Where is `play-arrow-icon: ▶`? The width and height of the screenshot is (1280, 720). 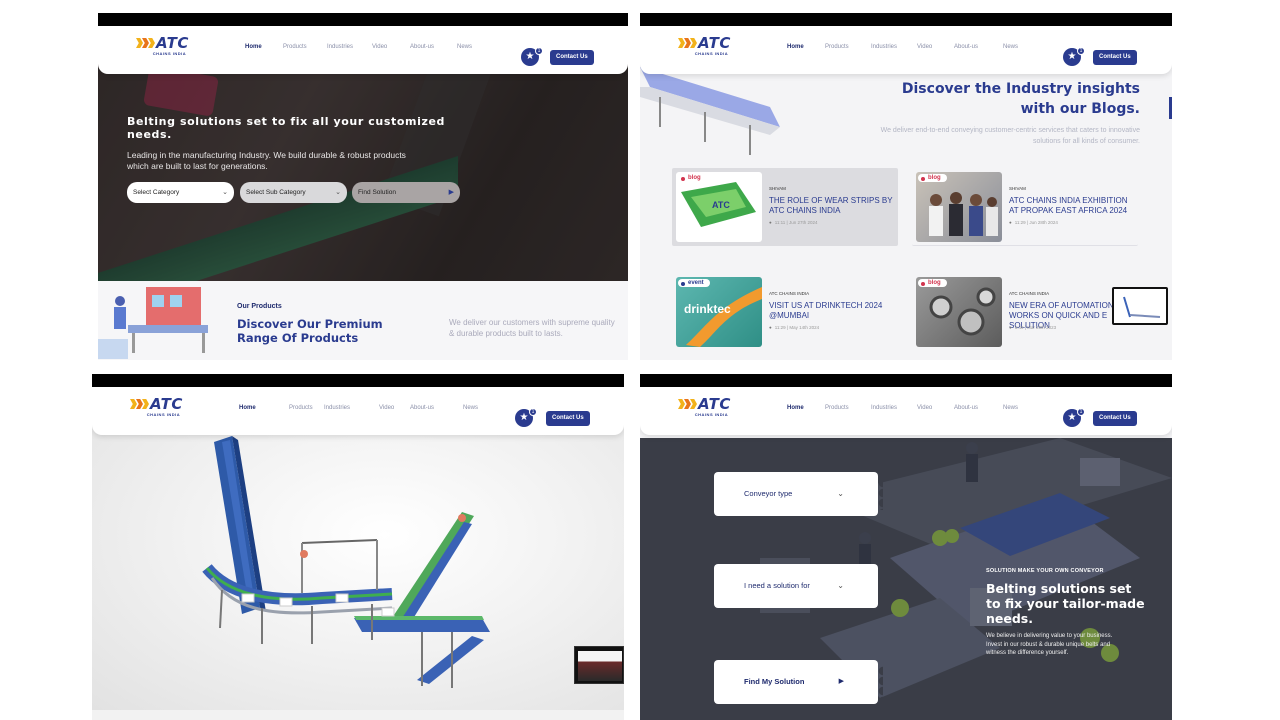 play-arrow-icon: ▶ is located at coordinates (451, 192).